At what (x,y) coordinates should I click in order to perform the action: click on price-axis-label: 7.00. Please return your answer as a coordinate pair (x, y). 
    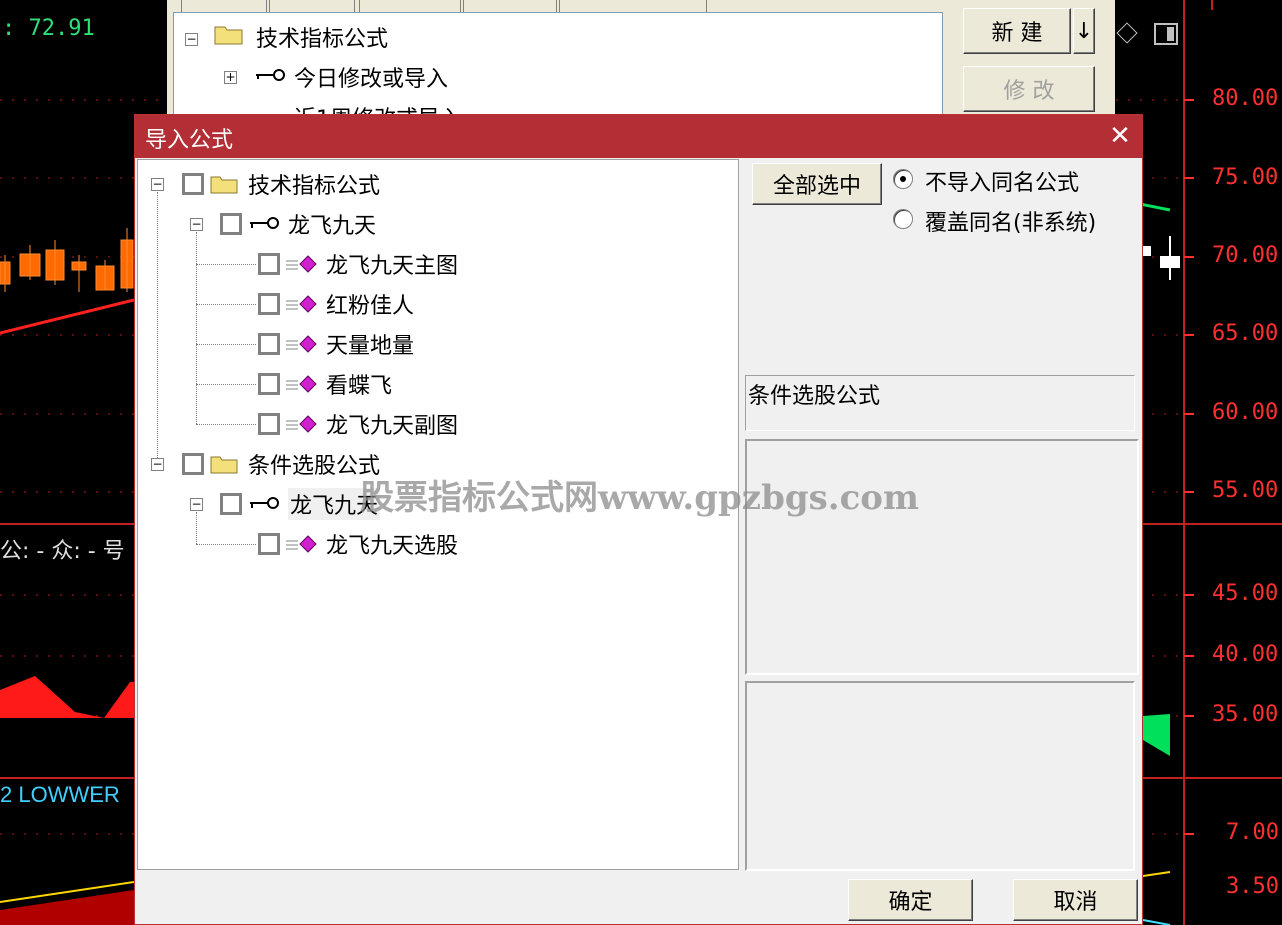
    Looking at the image, I should click on (1252, 832).